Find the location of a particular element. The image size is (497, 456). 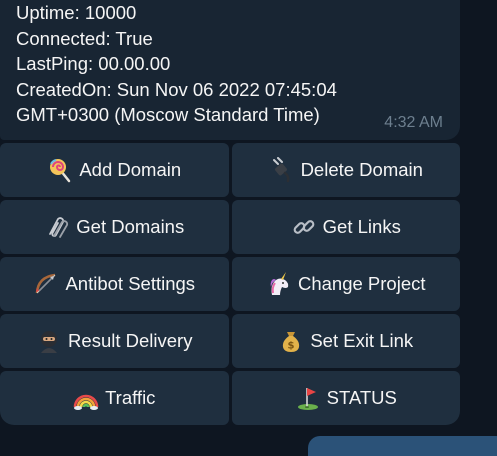

uptime-line: Uptime: 10000 is located at coordinates (76, 12).